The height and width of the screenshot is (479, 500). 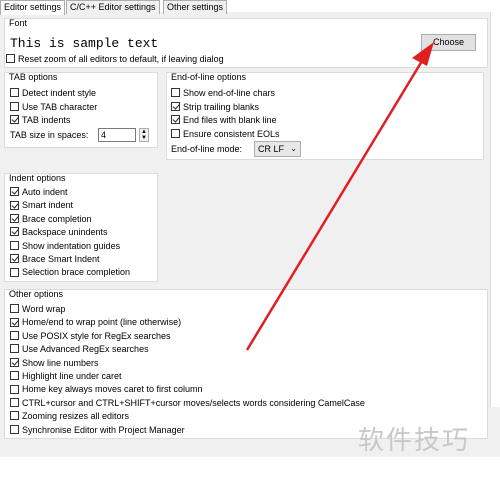 What do you see at coordinates (423, 54) in the screenshot?
I see `arrowhead-icon` at bounding box center [423, 54].